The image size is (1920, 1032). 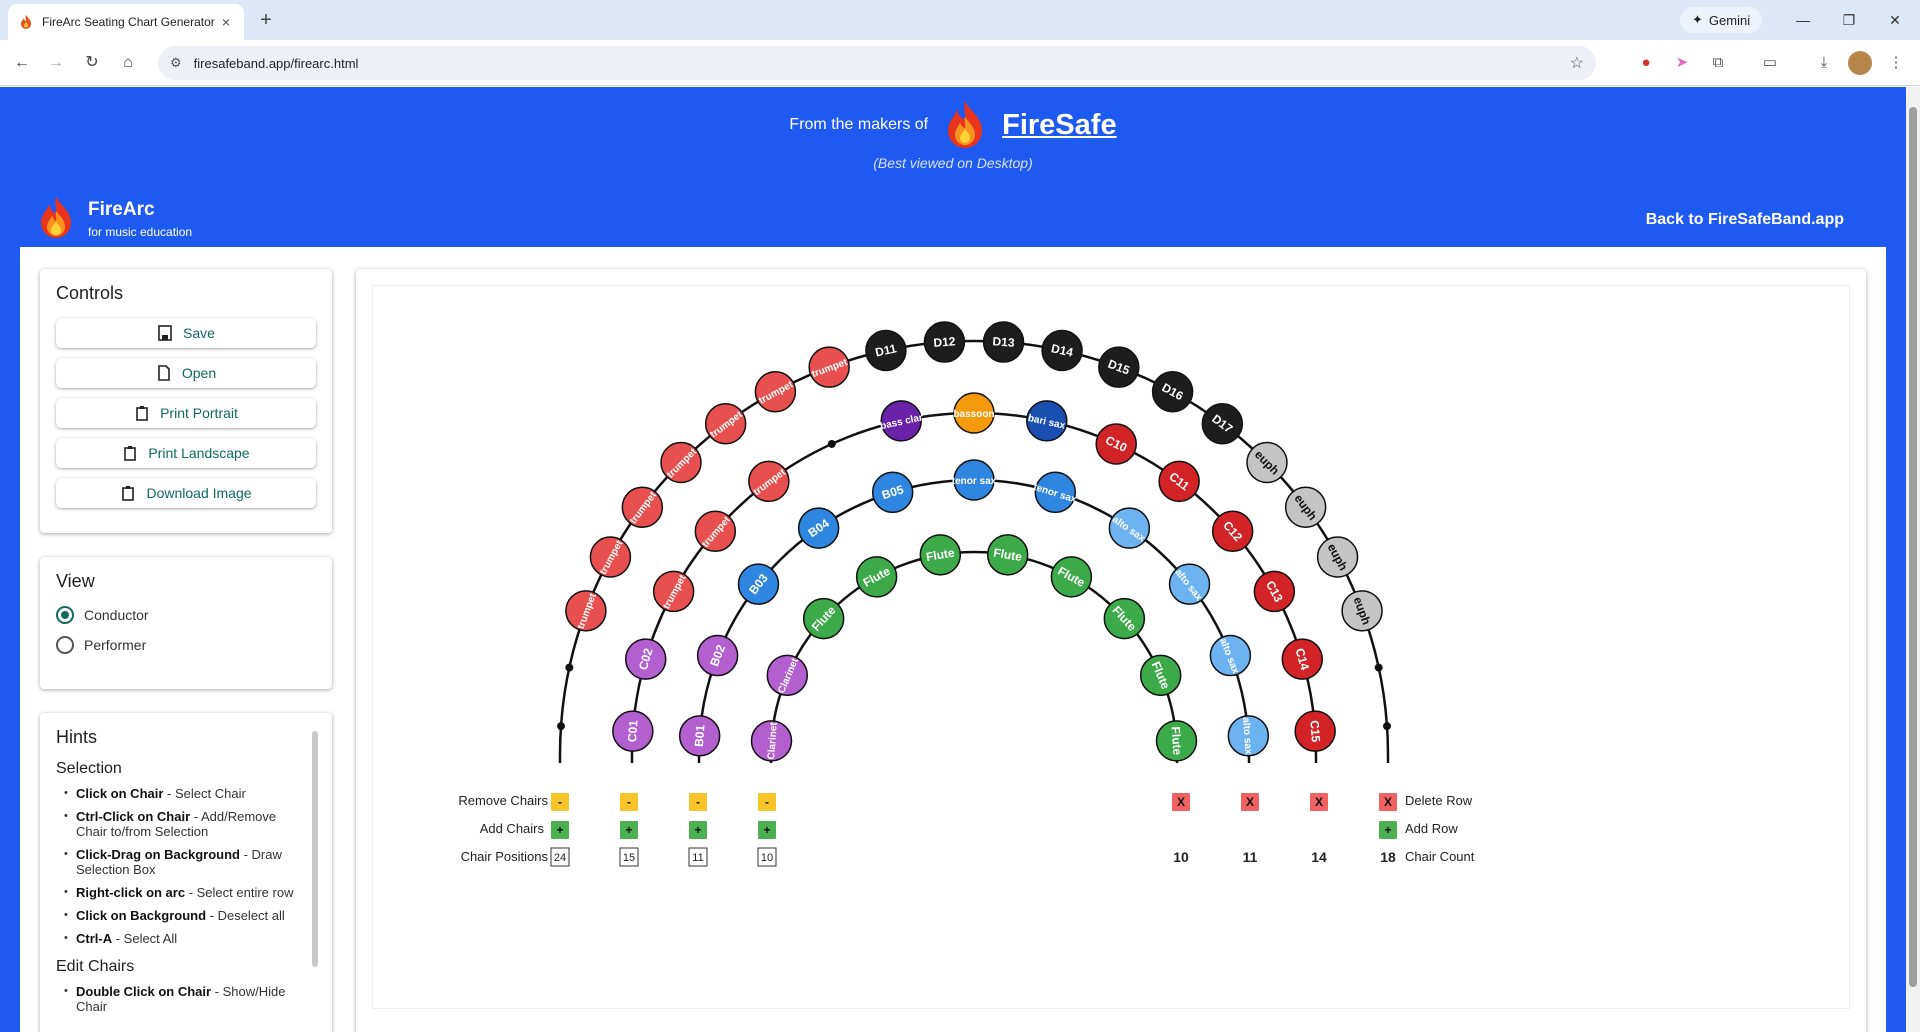 I want to click on maximize-button: ❐, so click(x=1849, y=20).